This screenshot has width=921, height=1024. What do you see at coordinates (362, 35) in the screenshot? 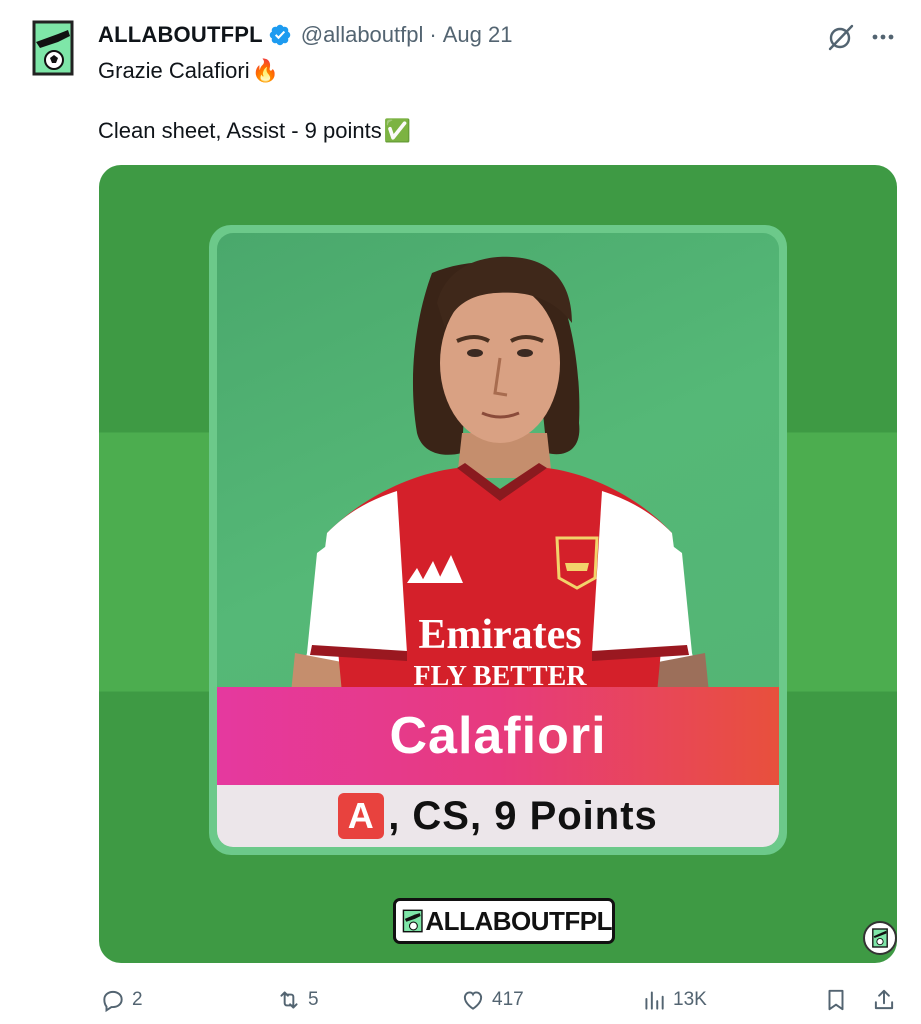
I see `user-handle: @allaboutfpl` at bounding box center [362, 35].